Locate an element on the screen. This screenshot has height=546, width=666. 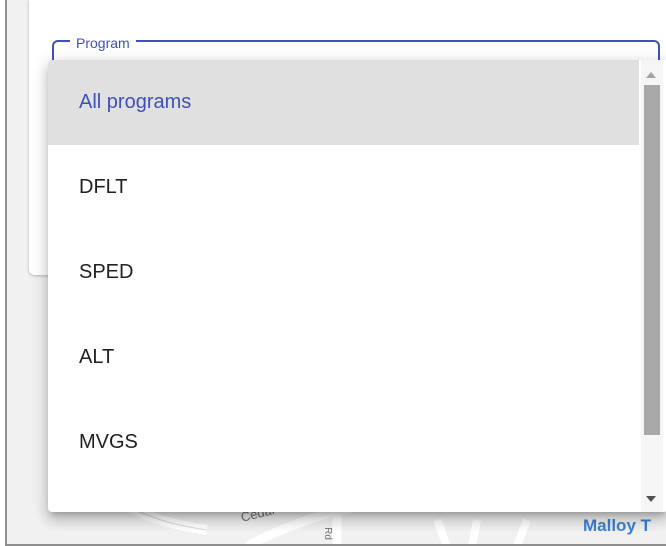
option-alt: ALT is located at coordinates (343, 357).